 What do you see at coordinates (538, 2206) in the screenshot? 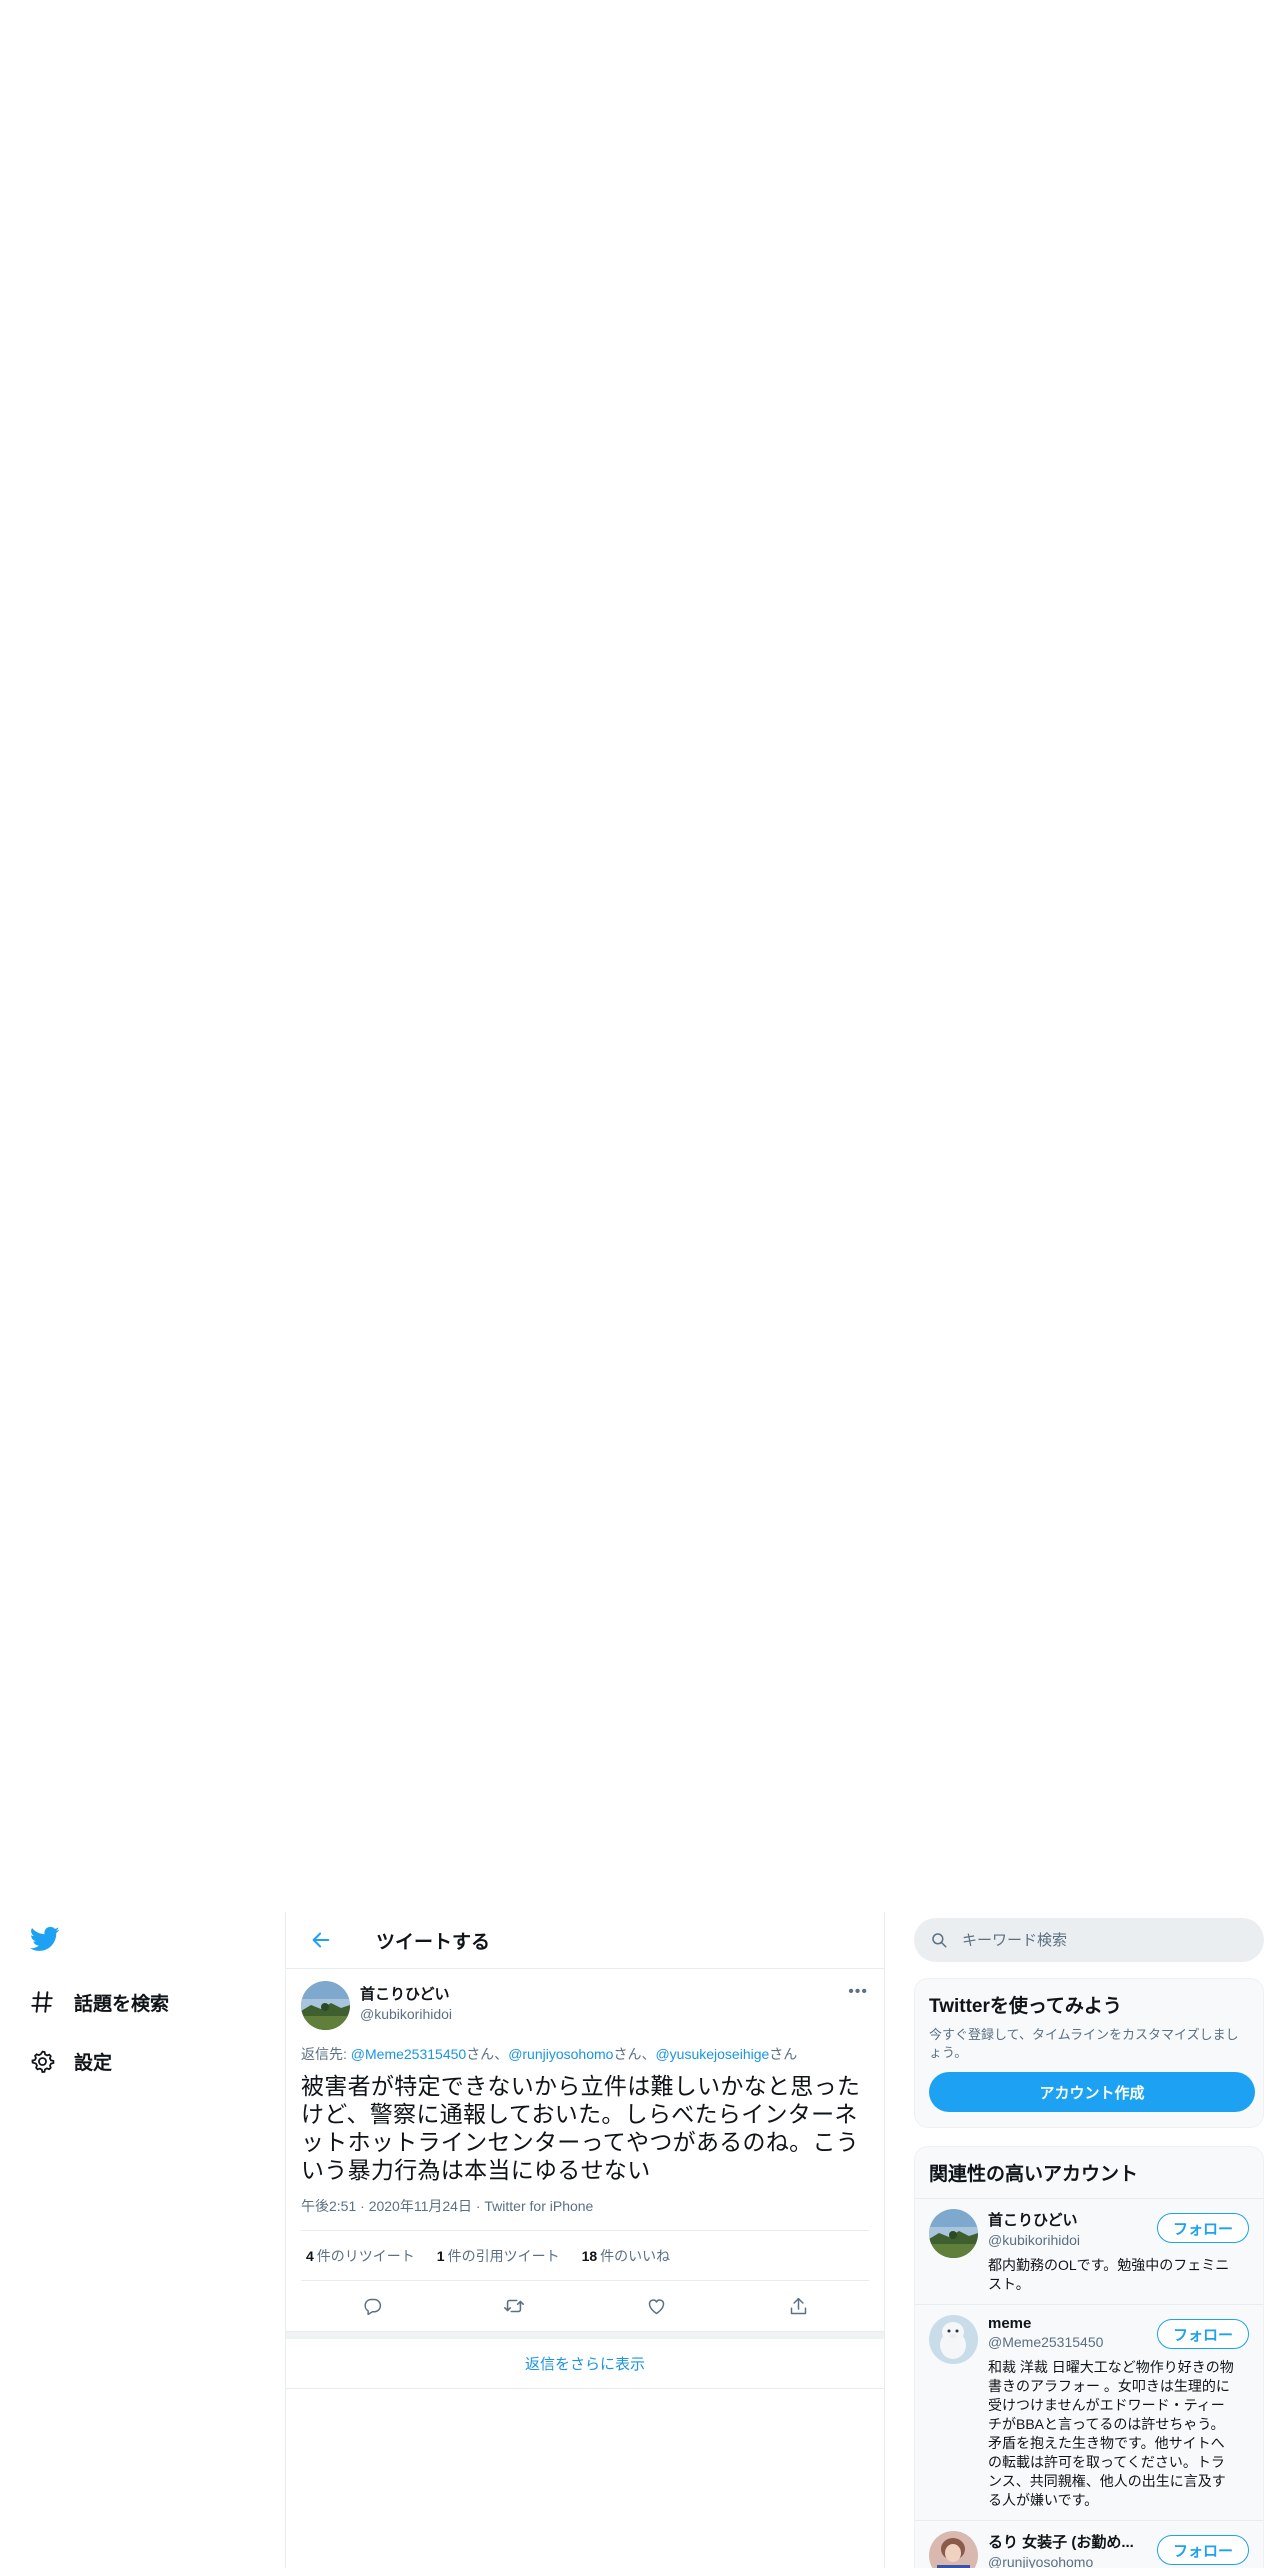
I see `tweet-source: Twitter for iPhone` at bounding box center [538, 2206].